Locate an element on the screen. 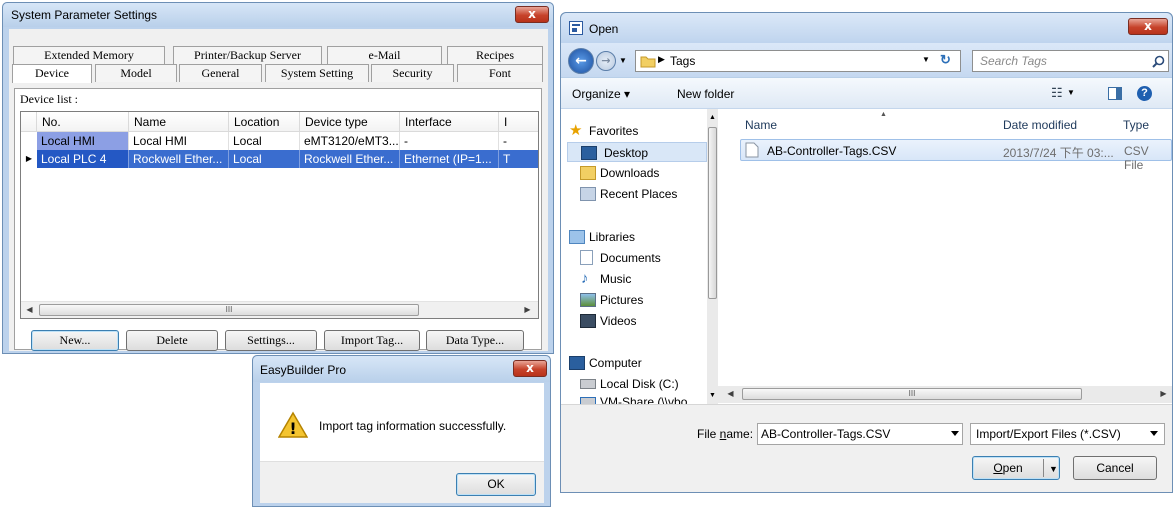  forward-arrow-icon: → is located at coordinates (606, 61).